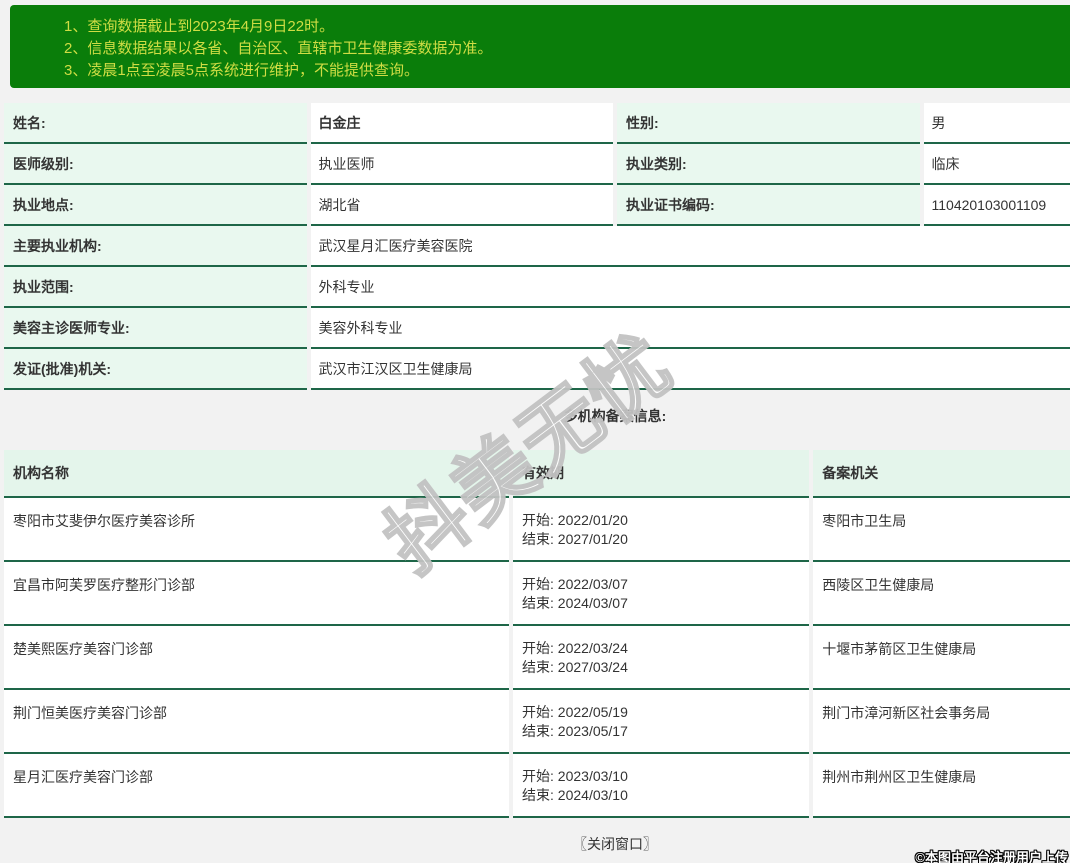 The height and width of the screenshot is (863, 1070). What do you see at coordinates (461, 205) in the screenshot?
I see `practice-location-value: 湖北省` at bounding box center [461, 205].